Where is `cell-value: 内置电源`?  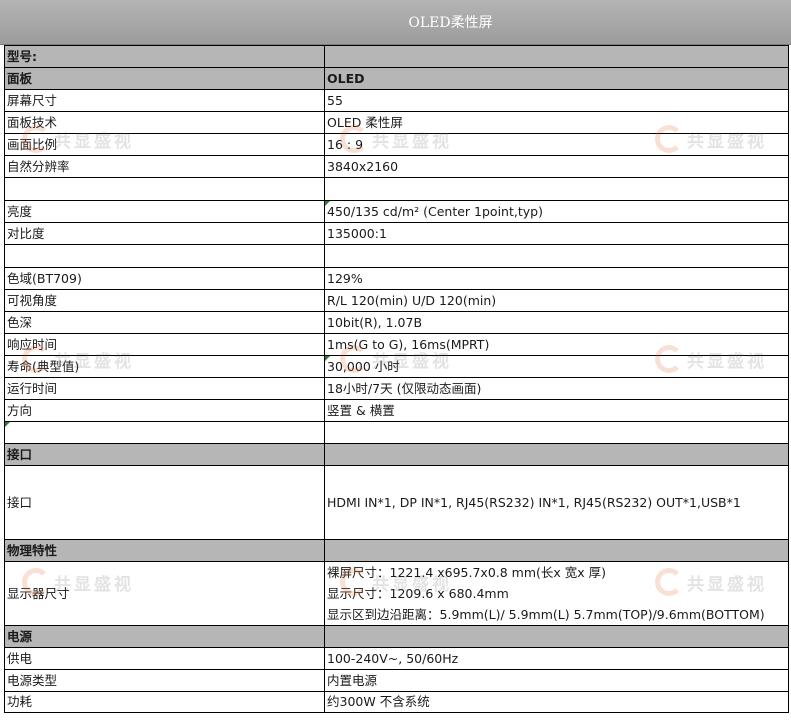
cell-value: 内置电源 is located at coordinates (556, 680).